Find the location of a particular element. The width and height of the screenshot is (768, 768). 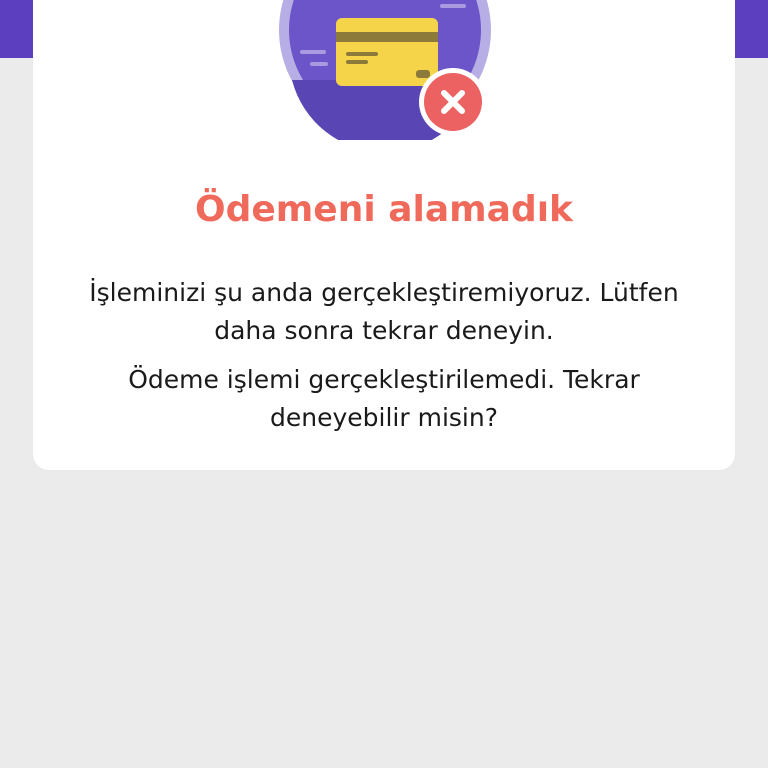

error-x-icon is located at coordinates (453, 102).